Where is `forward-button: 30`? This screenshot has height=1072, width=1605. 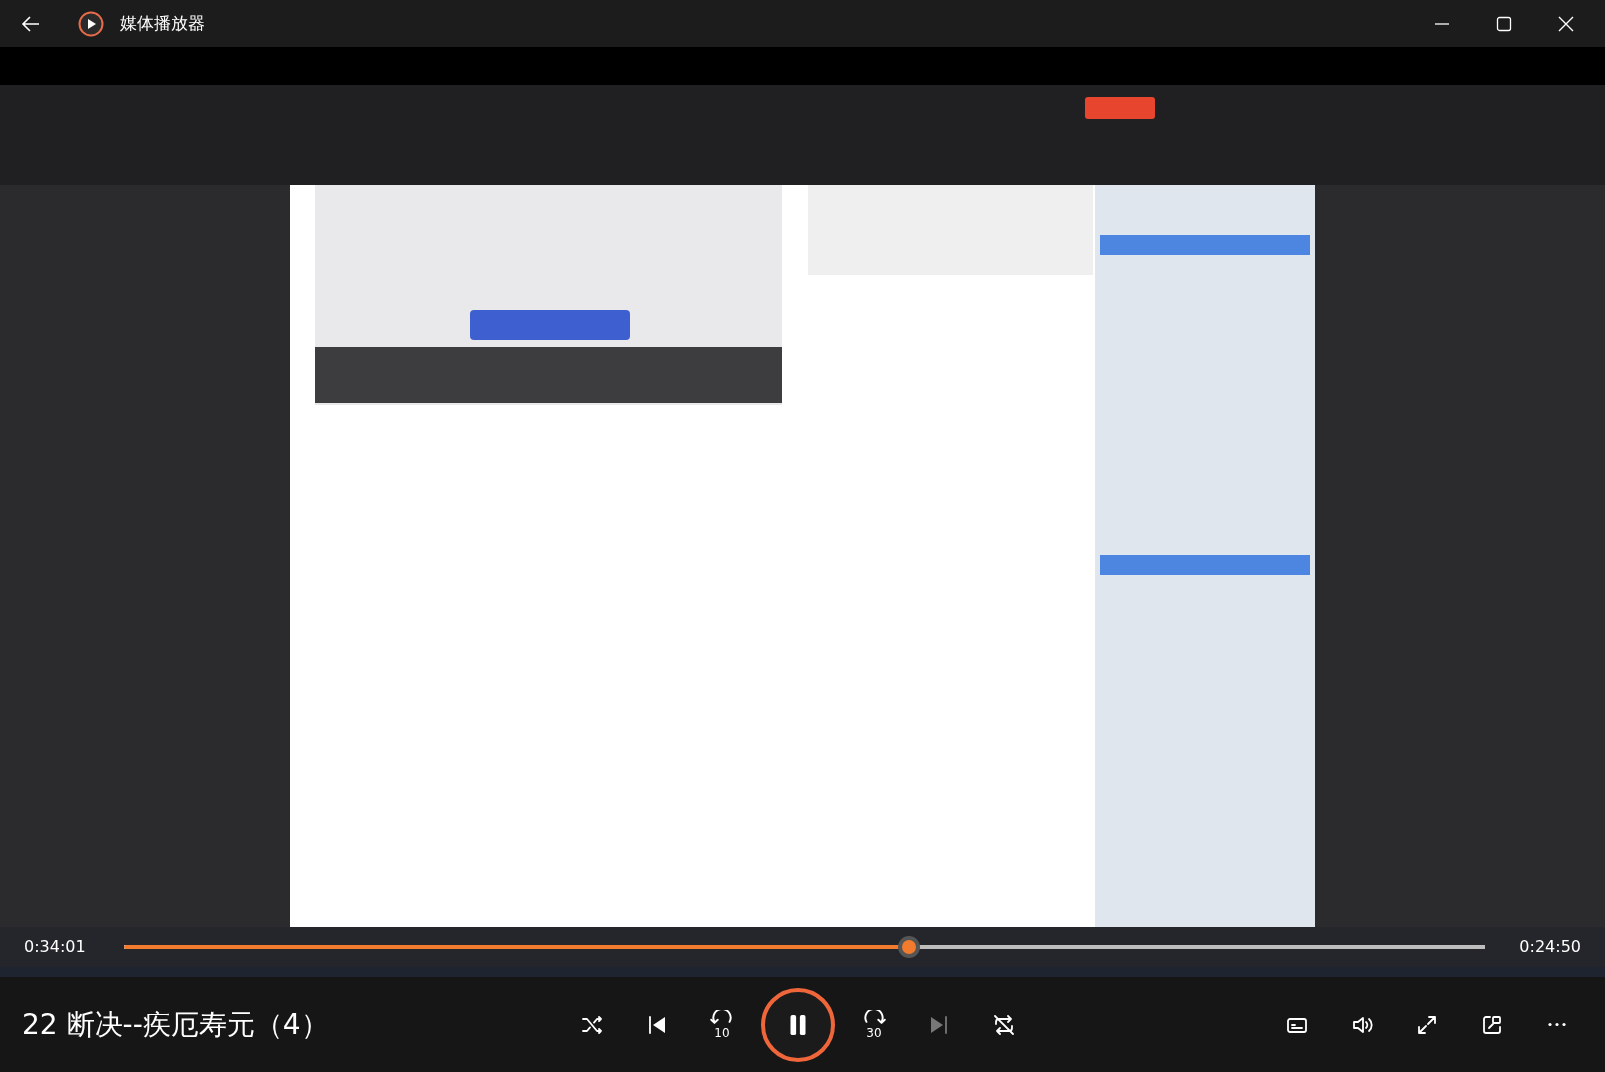
forward-button: 30 is located at coordinates (874, 1024).